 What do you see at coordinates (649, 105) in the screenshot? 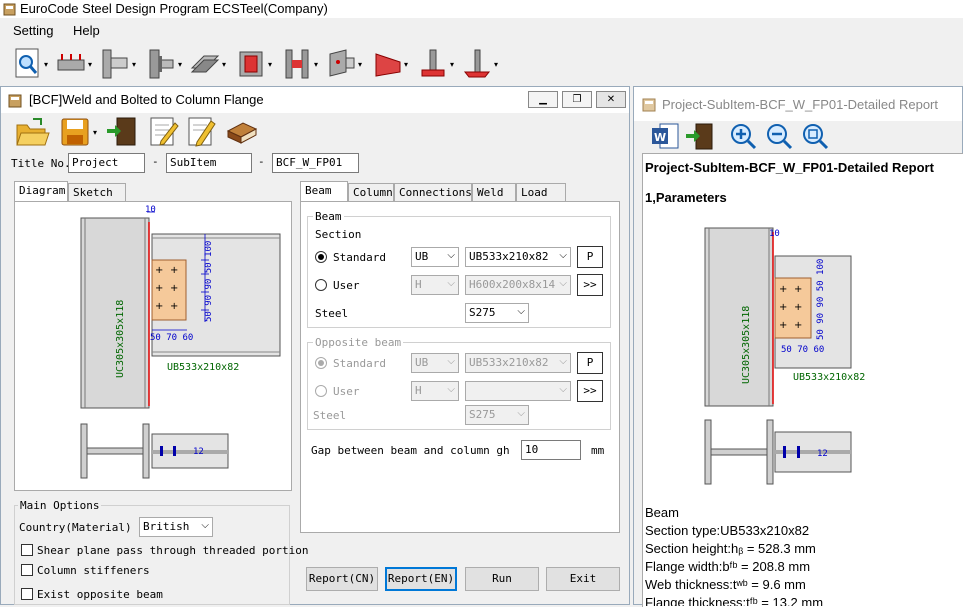
I see `window-icon` at bounding box center [649, 105].